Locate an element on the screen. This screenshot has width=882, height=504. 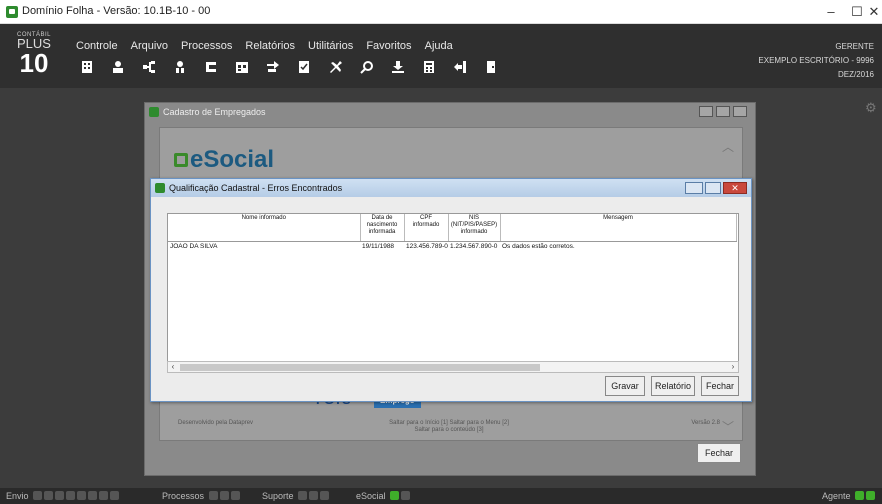
esocial-logo-mark is located at coordinates (181, 160).